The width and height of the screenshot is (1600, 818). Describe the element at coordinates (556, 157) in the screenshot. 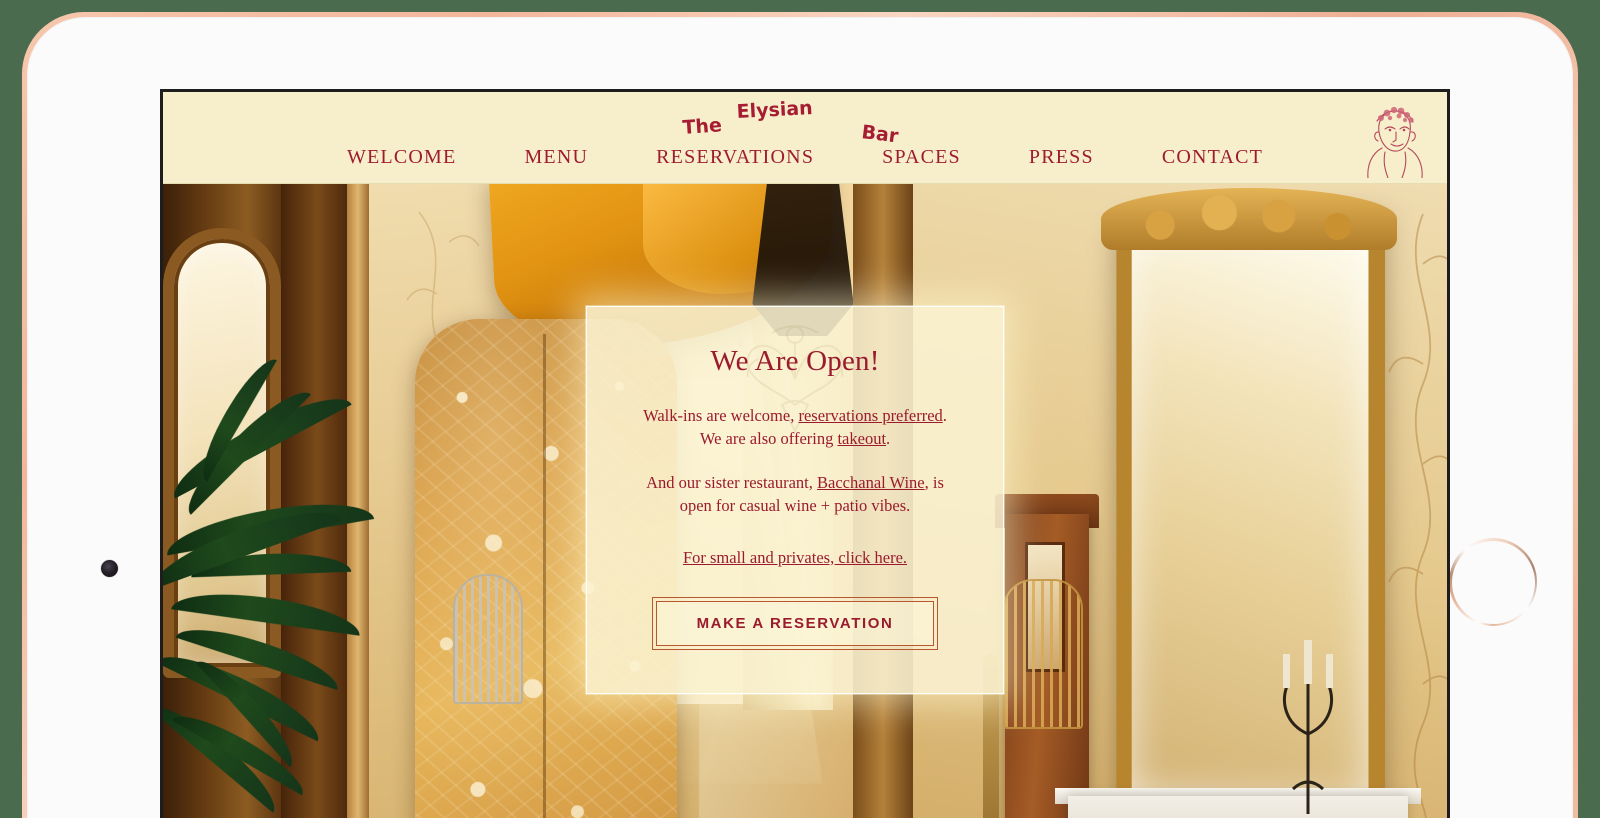

I see `nav-item-menu: MENU` at that location.